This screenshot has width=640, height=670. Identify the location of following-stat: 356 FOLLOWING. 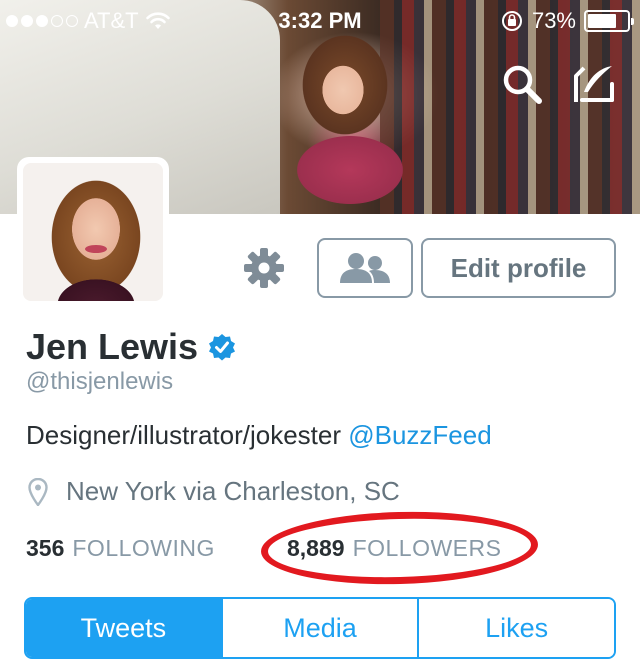
(120, 548).